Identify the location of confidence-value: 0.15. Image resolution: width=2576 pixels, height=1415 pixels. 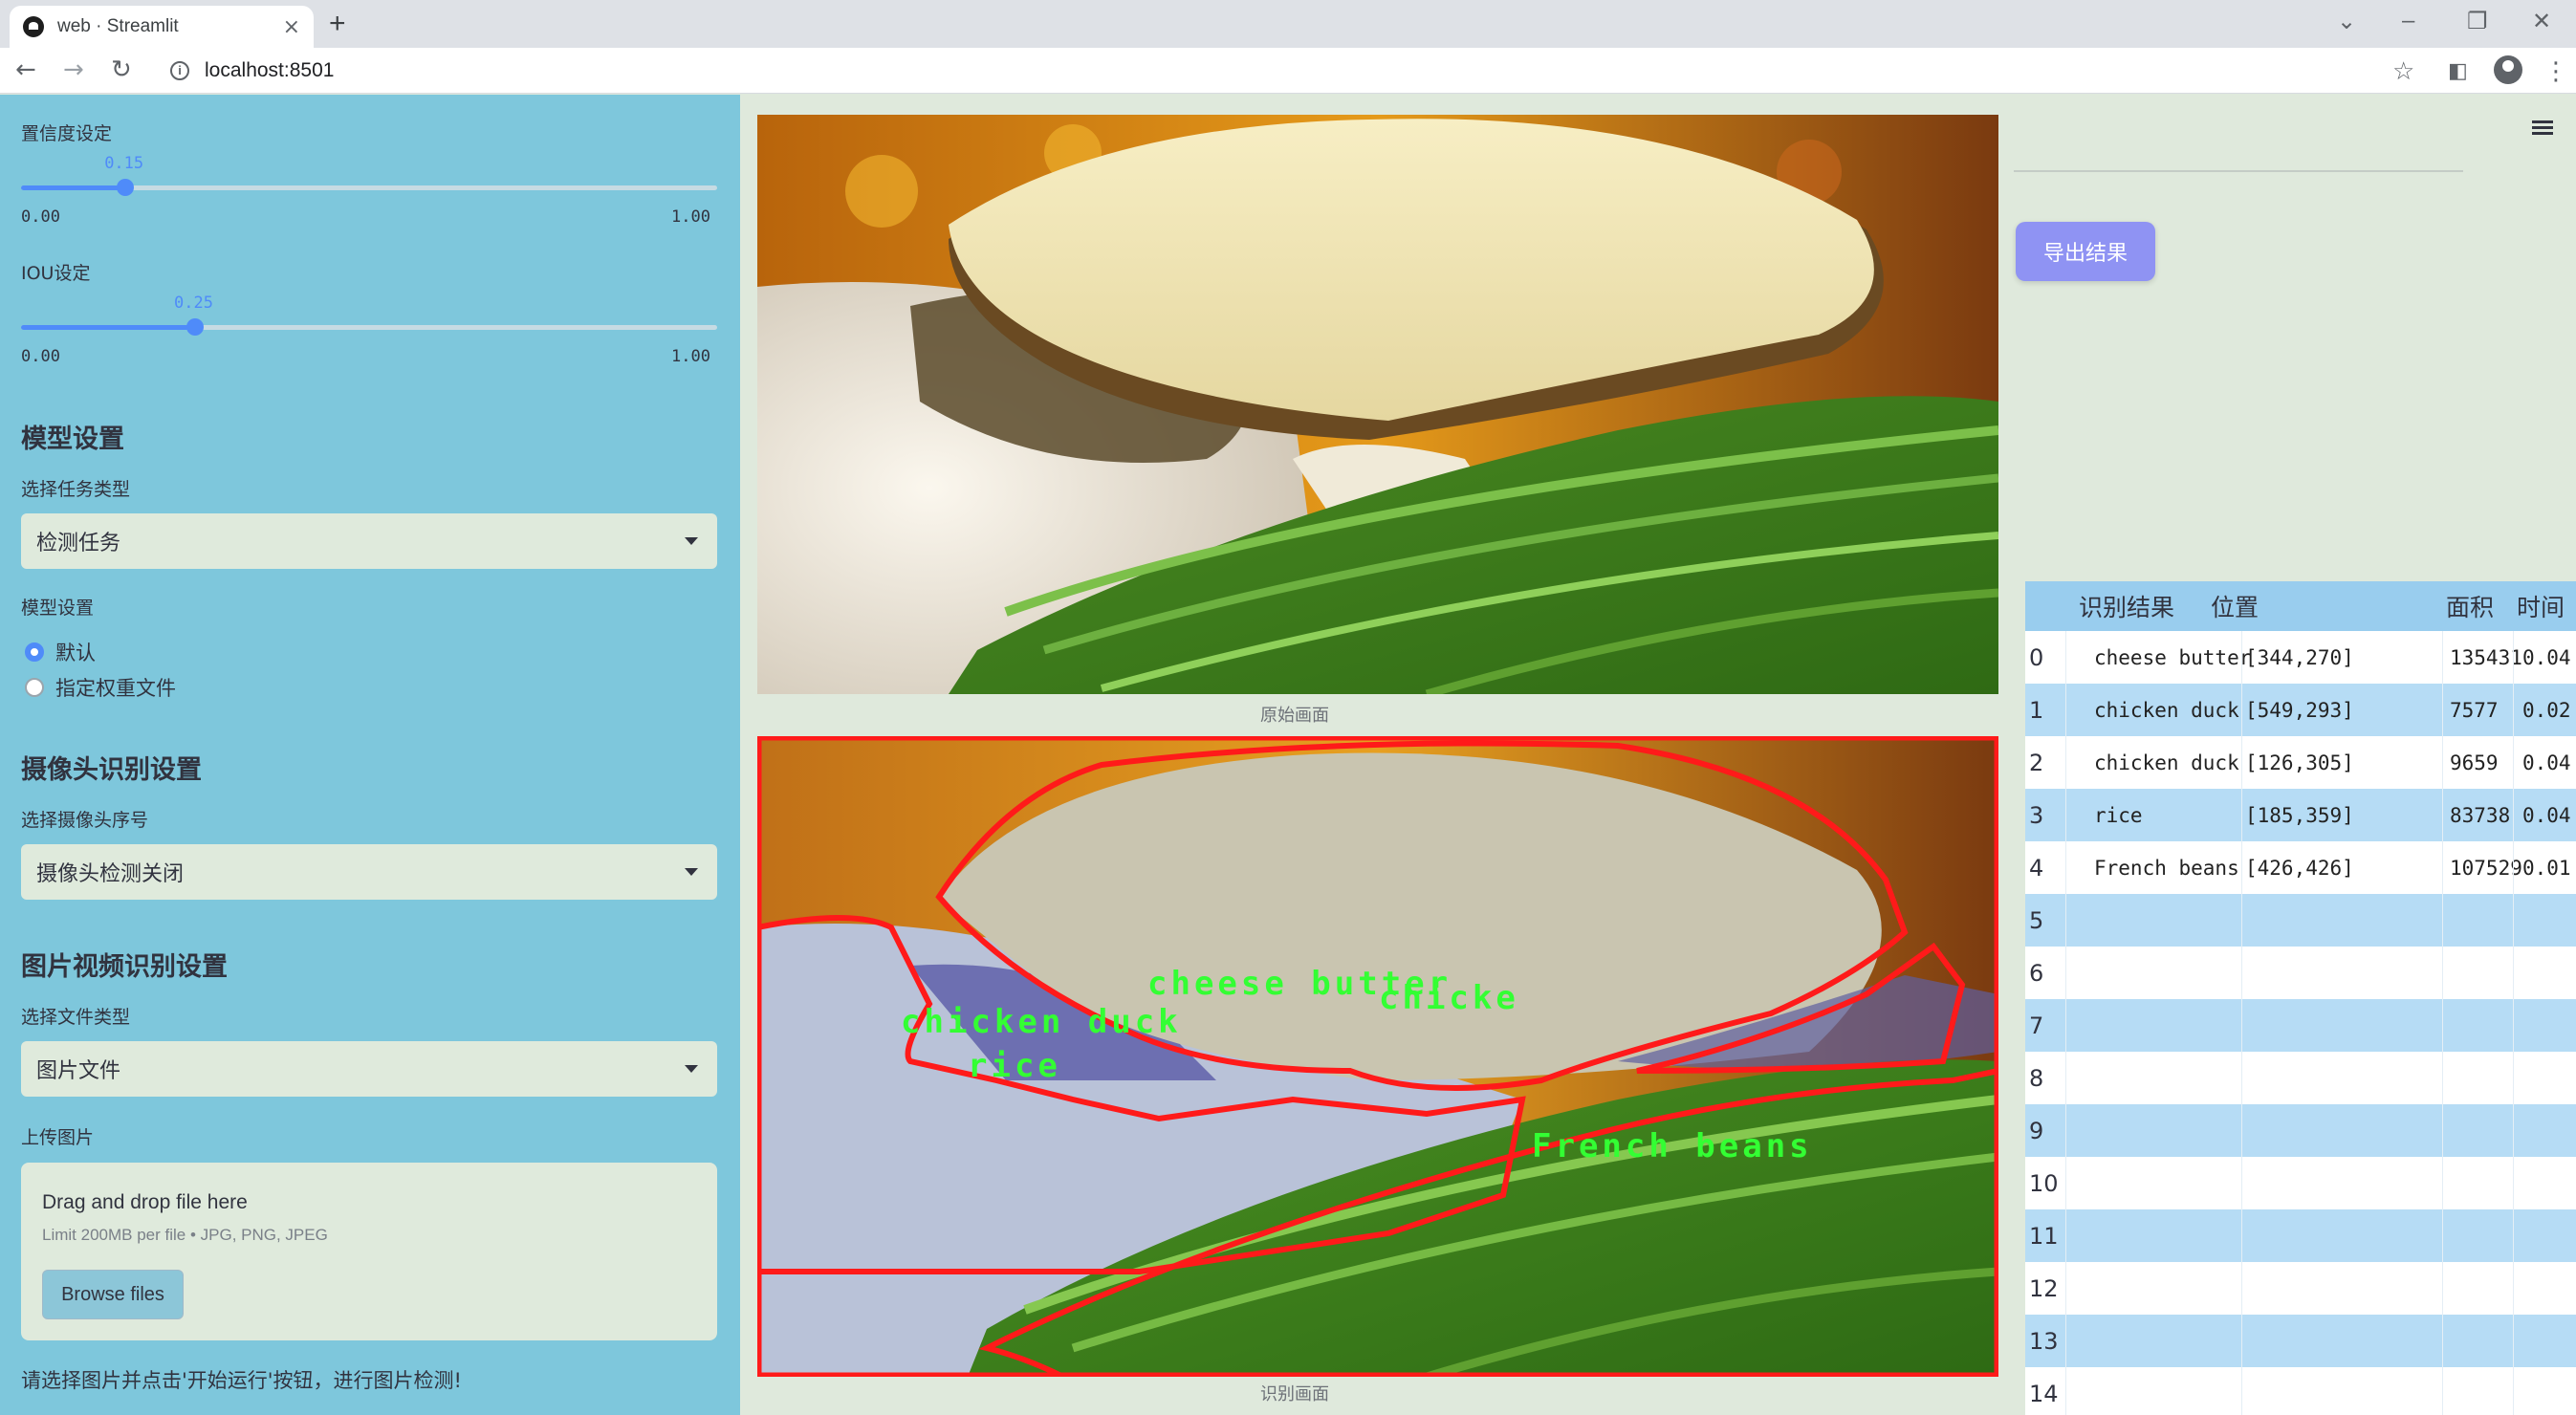
(124, 163).